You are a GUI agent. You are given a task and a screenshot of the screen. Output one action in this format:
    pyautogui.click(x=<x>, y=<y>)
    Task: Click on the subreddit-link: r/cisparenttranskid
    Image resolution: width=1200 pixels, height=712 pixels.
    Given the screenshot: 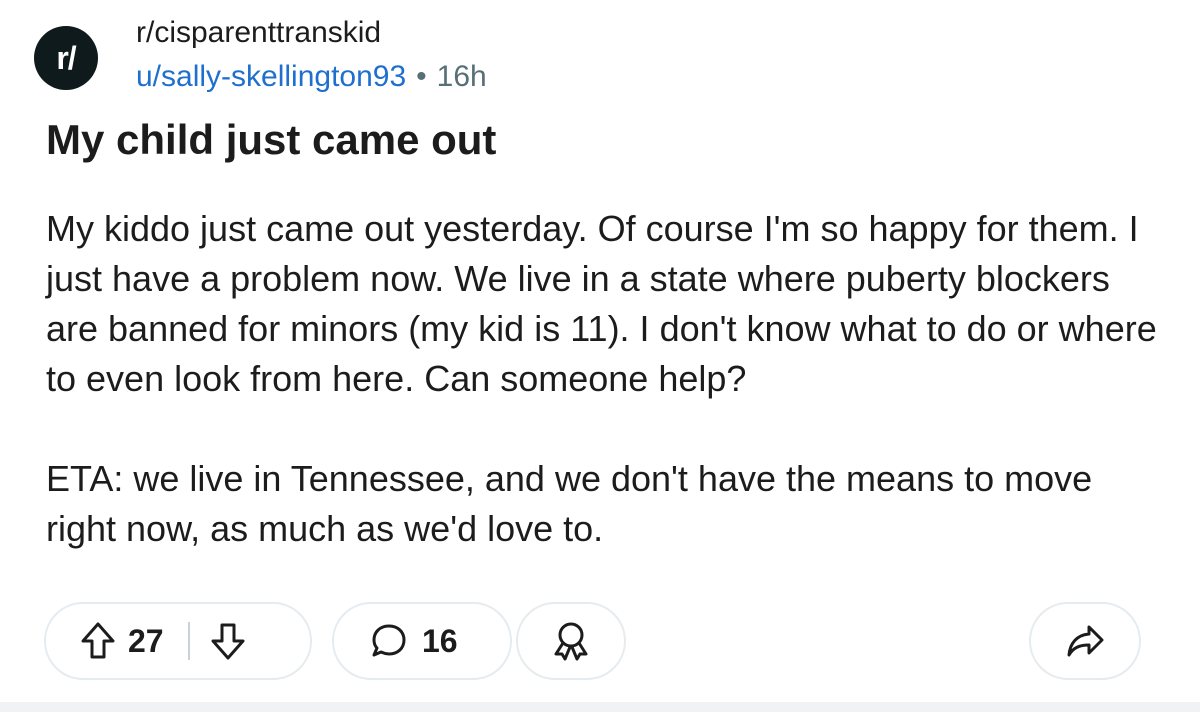 What is the action you would take?
    pyautogui.click(x=311, y=33)
    